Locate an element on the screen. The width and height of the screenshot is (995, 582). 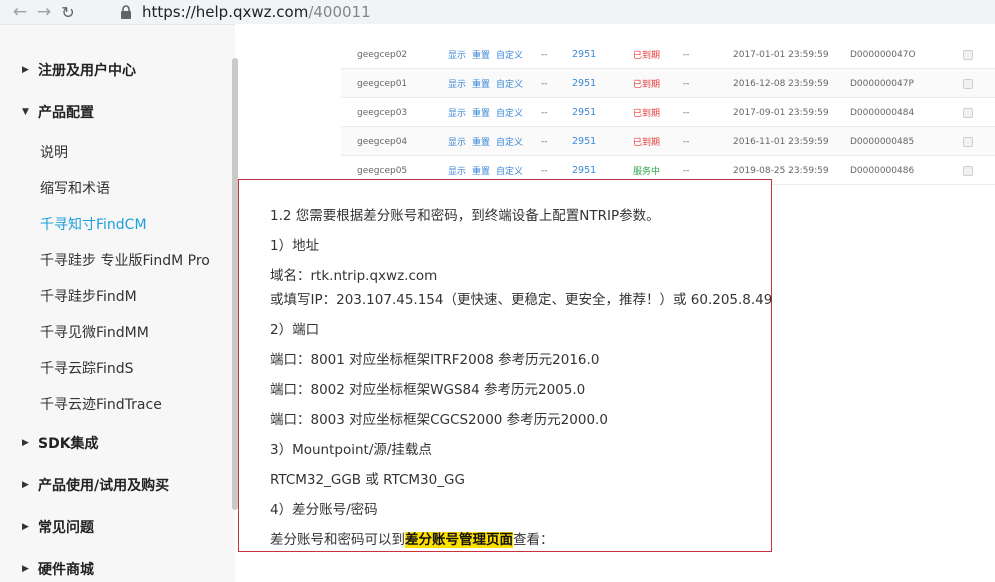
lock-icon is located at coordinates (126, 12).